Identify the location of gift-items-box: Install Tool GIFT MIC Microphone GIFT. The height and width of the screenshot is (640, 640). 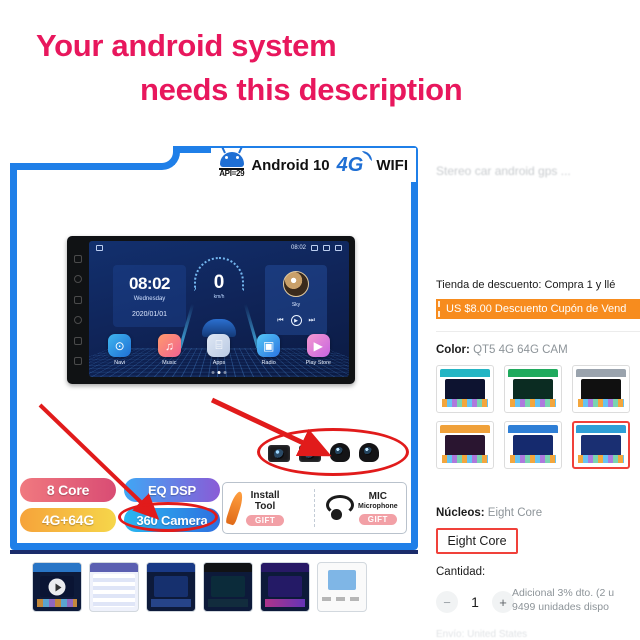
(314, 508).